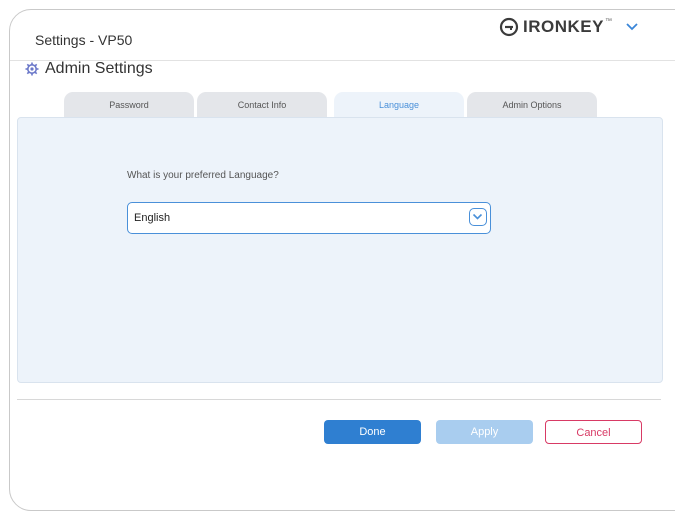 Image resolution: width=675 pixels, height=511 pixels. Describe the element at coordinates (309, 218) in the screenshot. I see `language-select: English` at that location.